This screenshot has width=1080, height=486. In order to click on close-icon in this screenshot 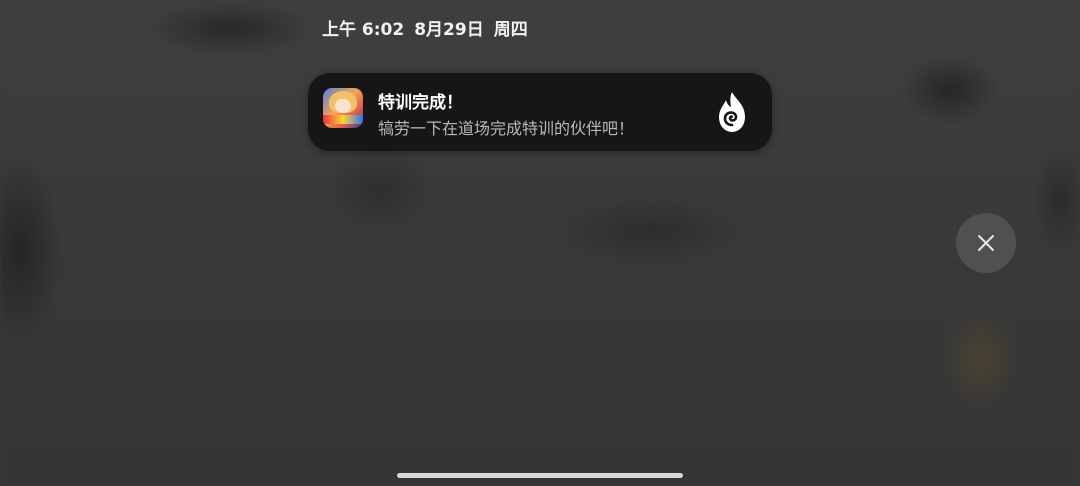, I will do `click(986, 243)`.